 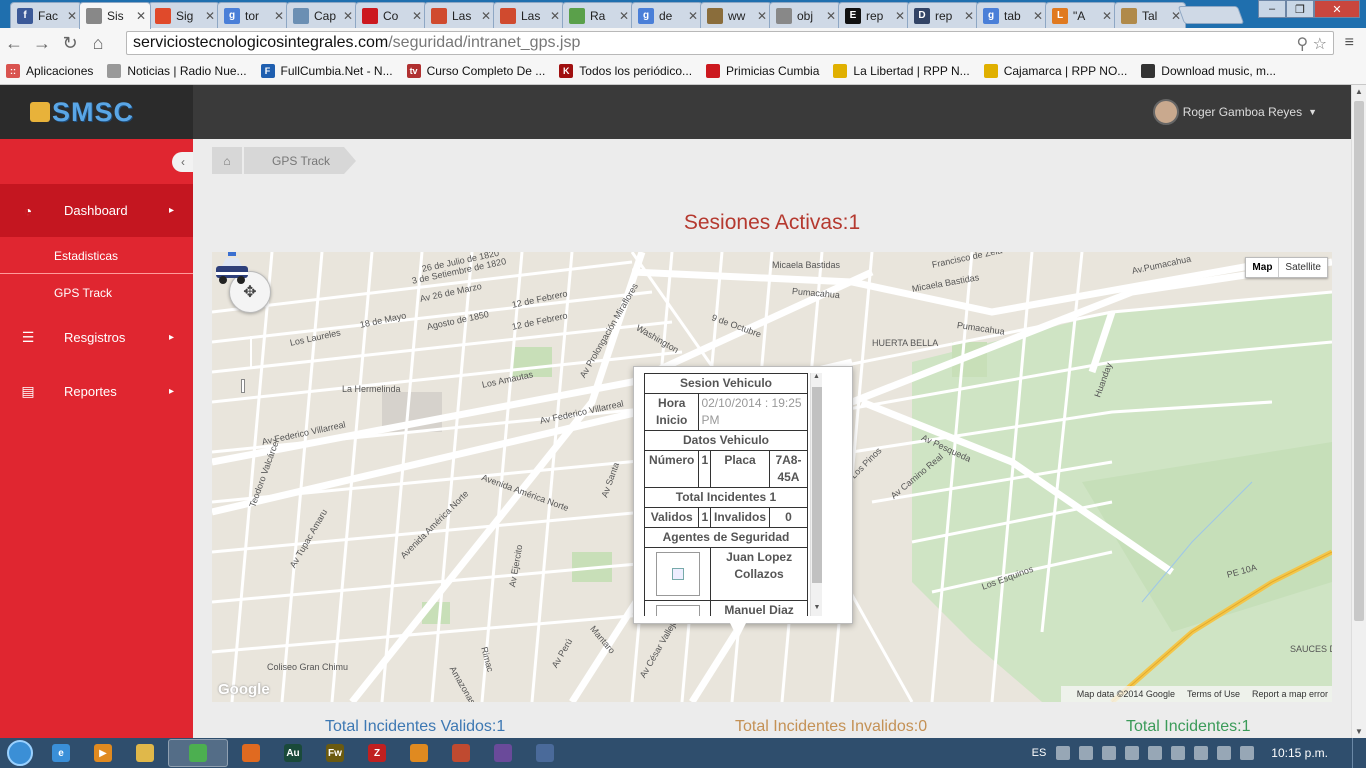 What do you see at coordinates (805, 15) in the screenshot?
I see `browser-tab: obj ✕` at bounding box center [805, 15].